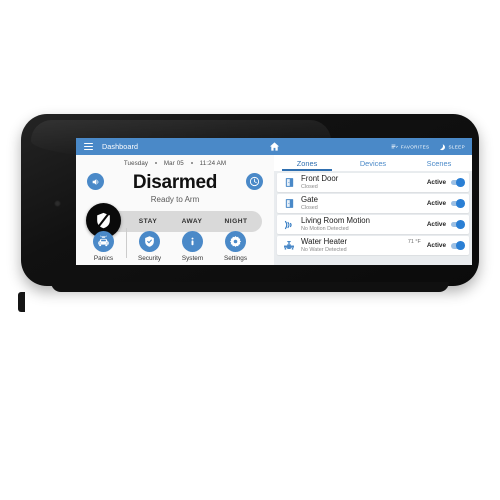 The height and width of the screenshot is (500, 500). I want to click on tab-zones: Zones, so click(307, 163).